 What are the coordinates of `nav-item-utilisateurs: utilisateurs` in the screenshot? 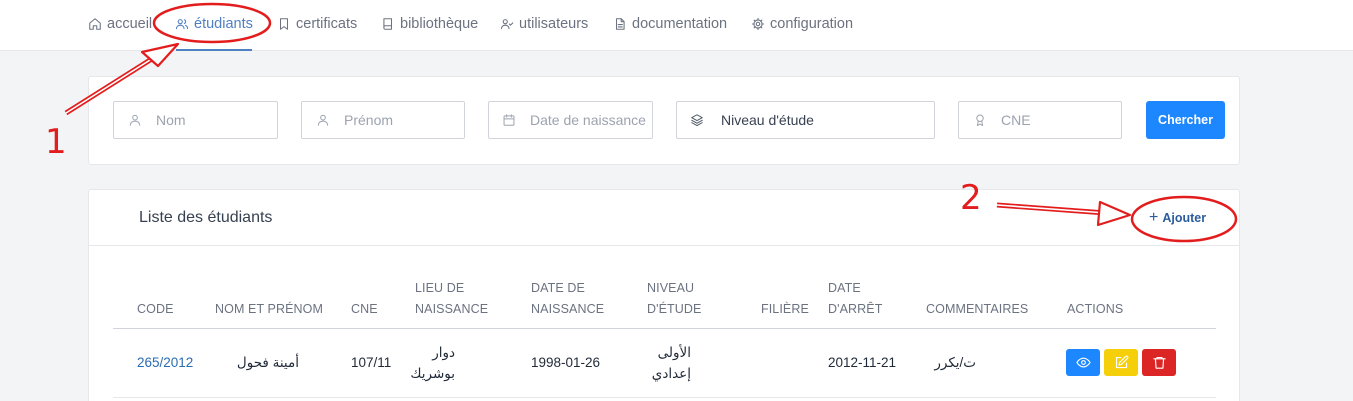 It's located at (544, 24).